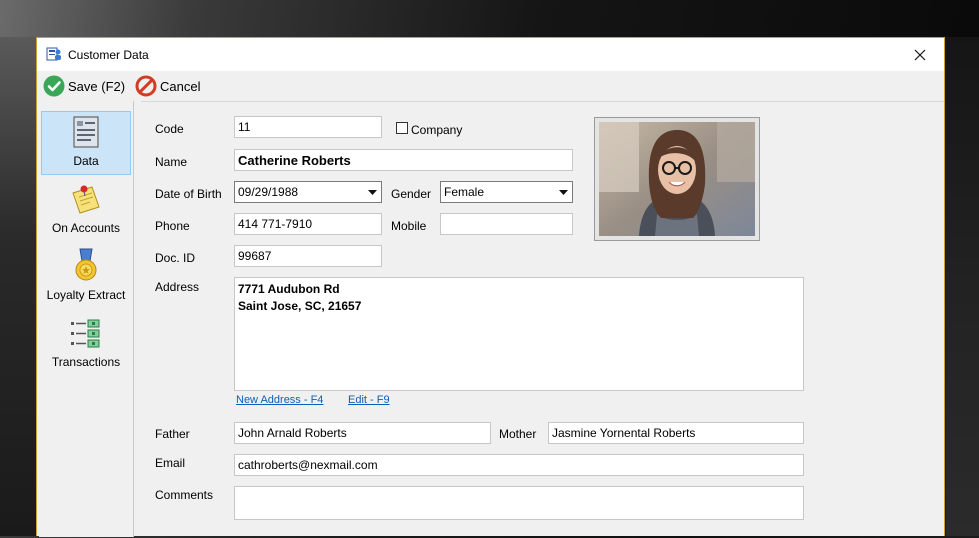  I want to click on sidebar-item-transactions: Transactions, so click(86, 343).